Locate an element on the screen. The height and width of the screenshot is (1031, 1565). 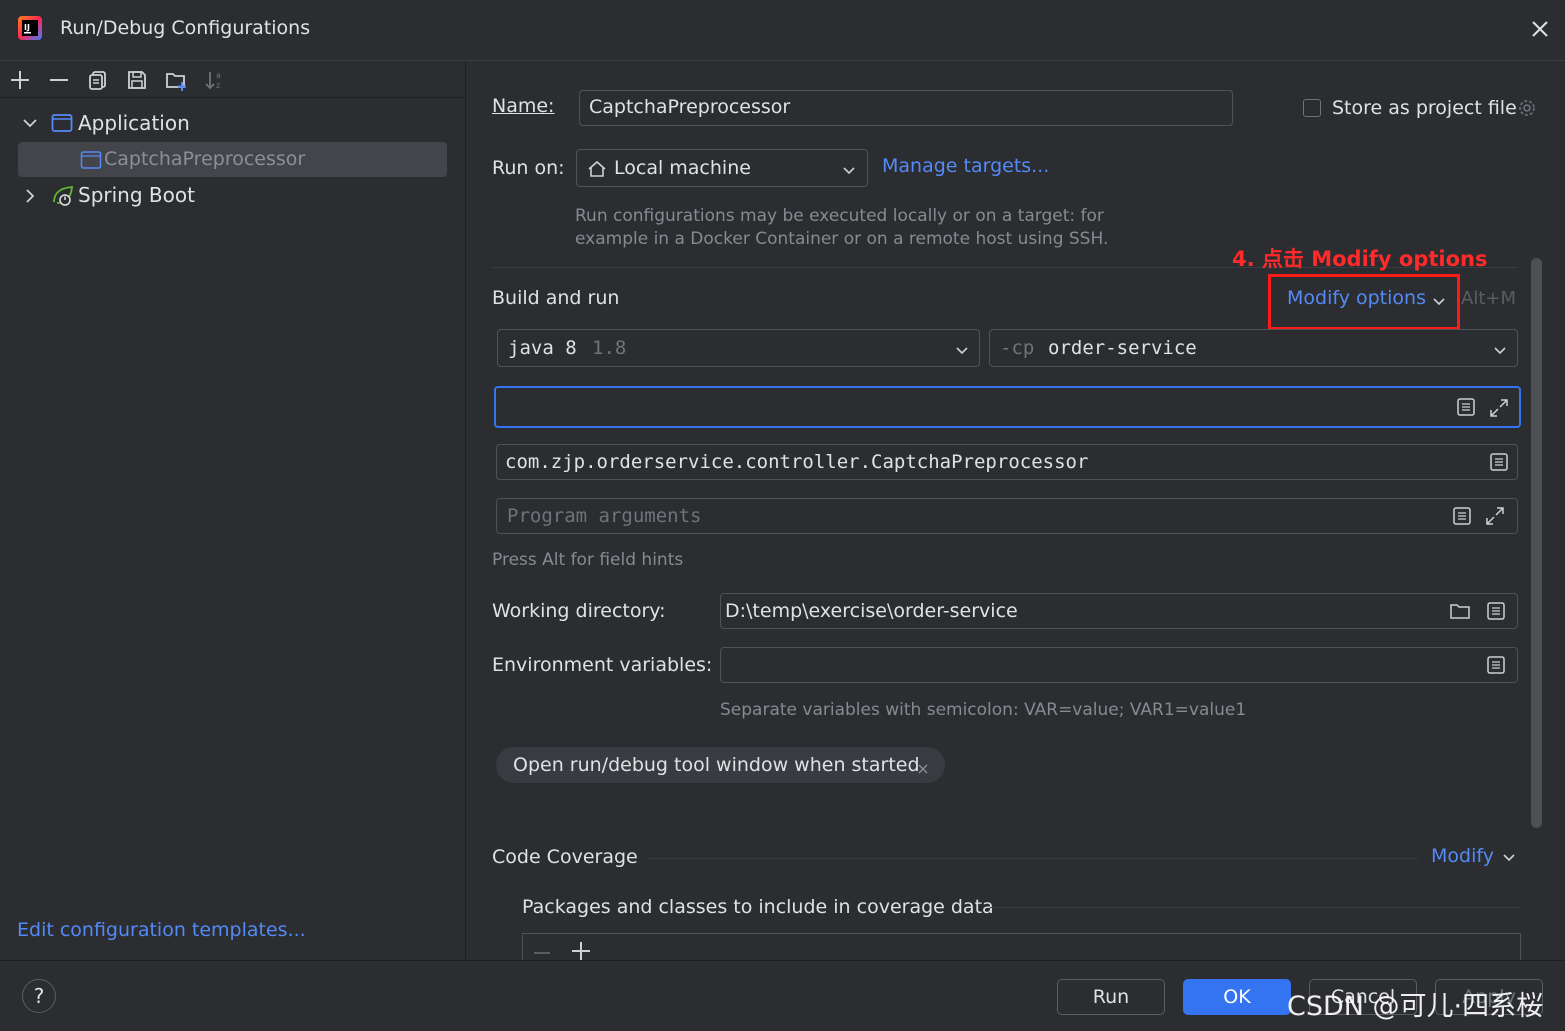
toolbar-divider is located at coordinates (232, 97).